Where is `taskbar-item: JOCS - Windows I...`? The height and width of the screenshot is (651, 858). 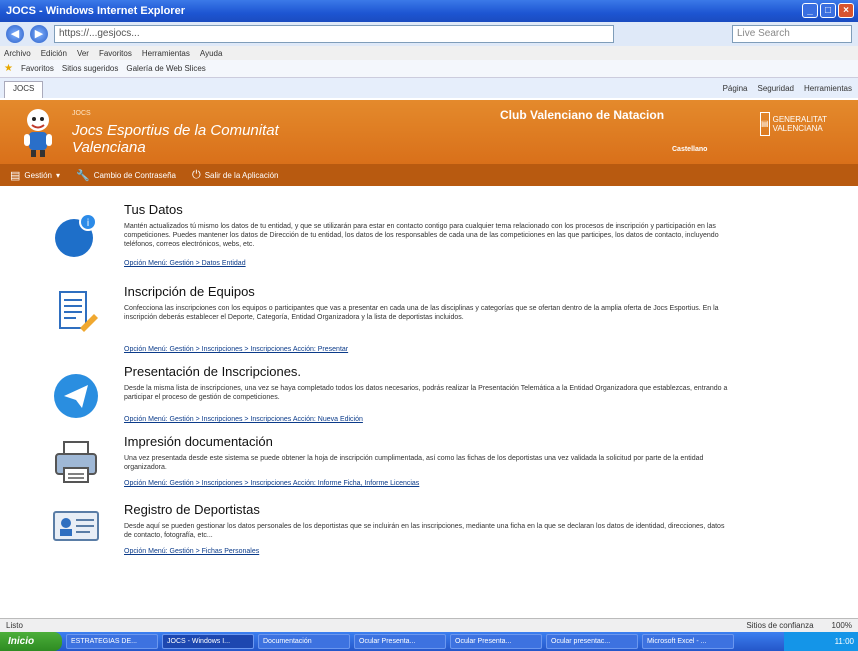 taskbar-item: JOCS - Windows I... is located at coordinates (208, 641).